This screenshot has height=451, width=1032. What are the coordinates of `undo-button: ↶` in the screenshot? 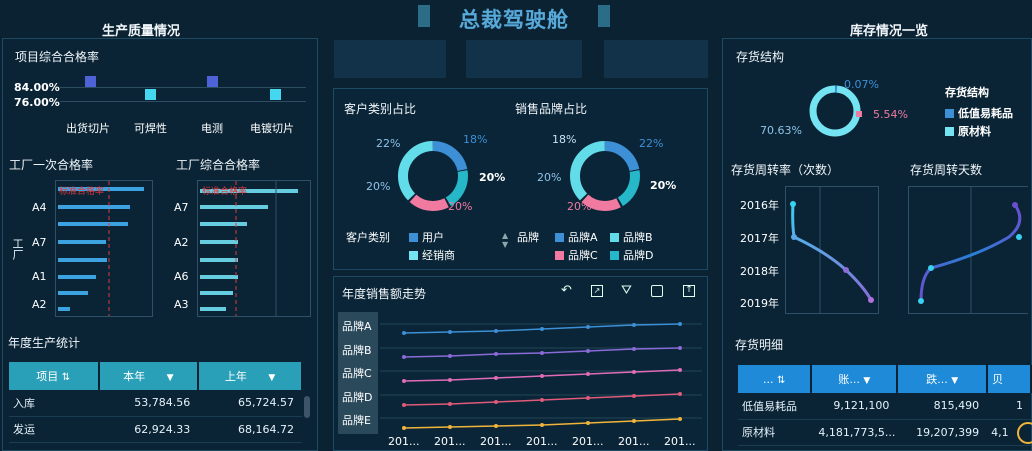 It's located at (568, 291).